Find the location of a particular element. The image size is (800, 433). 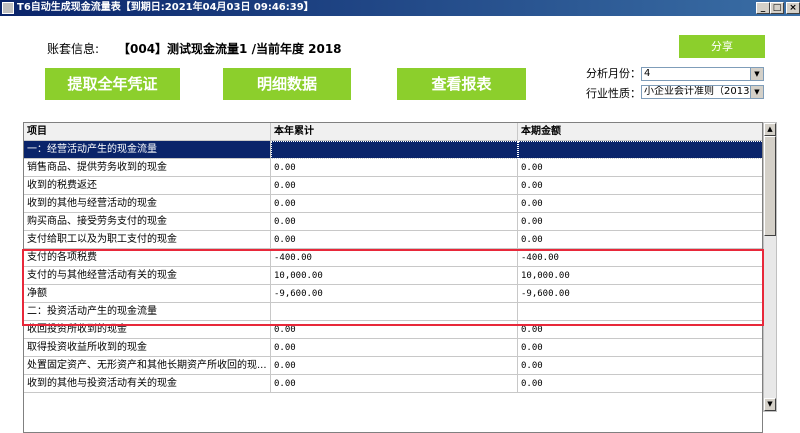

extract-vouchers-button: 提取全年凭证 is located at coordinates (112, 84).